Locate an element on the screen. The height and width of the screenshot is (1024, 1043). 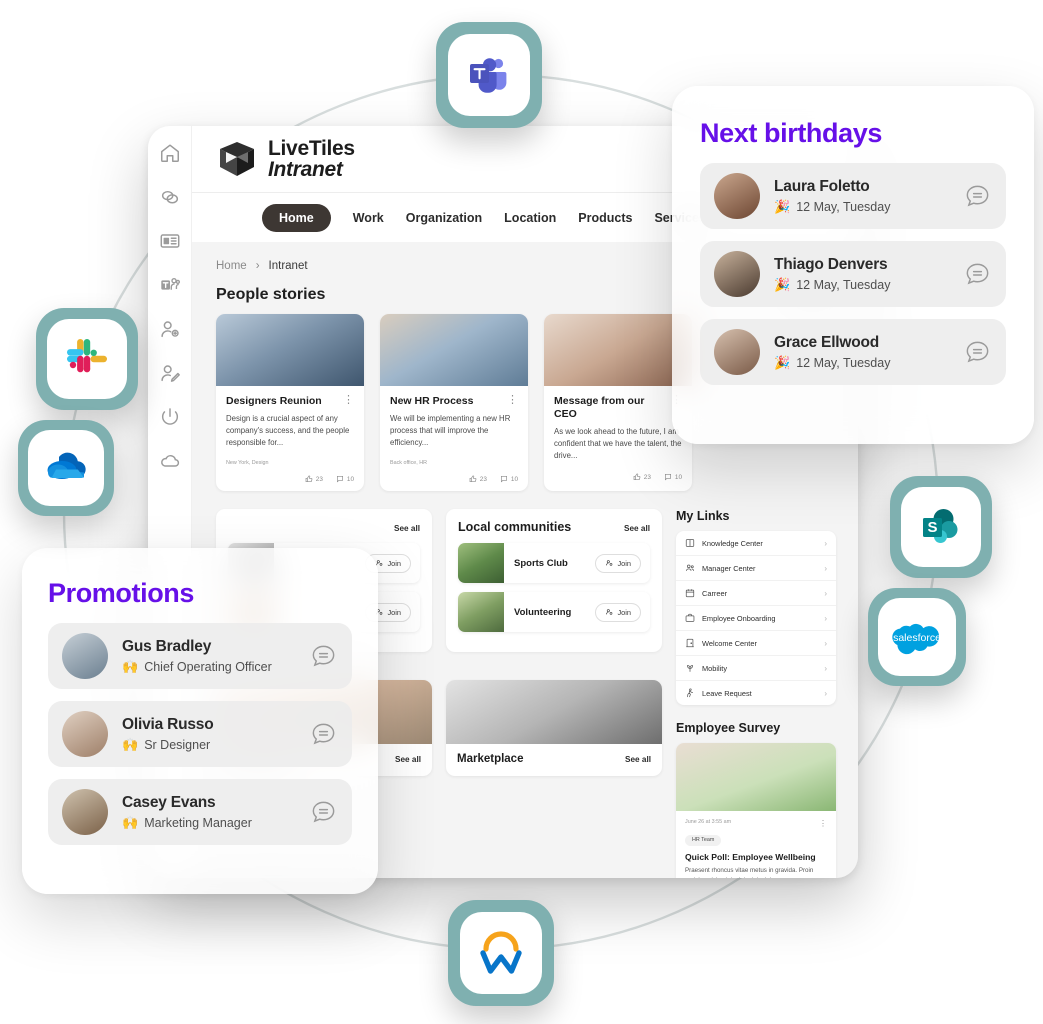
link-item-knowledge-center: Knowledge Center › is located at coordinates (756, 544).